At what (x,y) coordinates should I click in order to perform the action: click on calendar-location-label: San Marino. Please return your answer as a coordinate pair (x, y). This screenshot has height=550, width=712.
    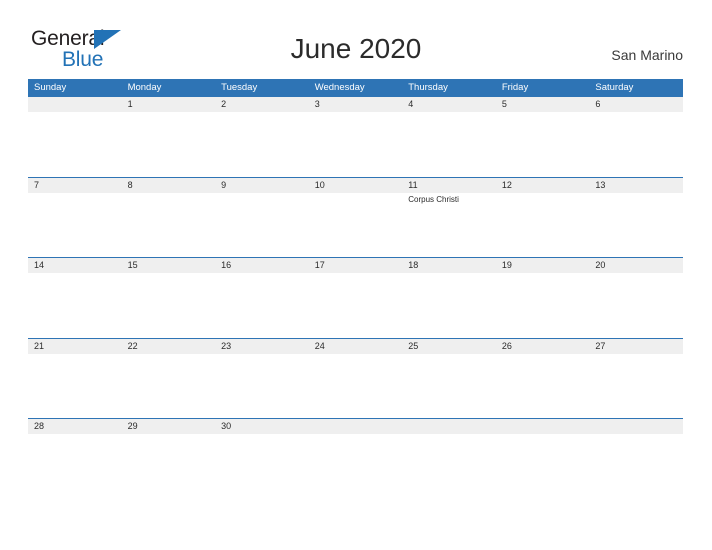
    Looking at the image, I should click on (647, 55).